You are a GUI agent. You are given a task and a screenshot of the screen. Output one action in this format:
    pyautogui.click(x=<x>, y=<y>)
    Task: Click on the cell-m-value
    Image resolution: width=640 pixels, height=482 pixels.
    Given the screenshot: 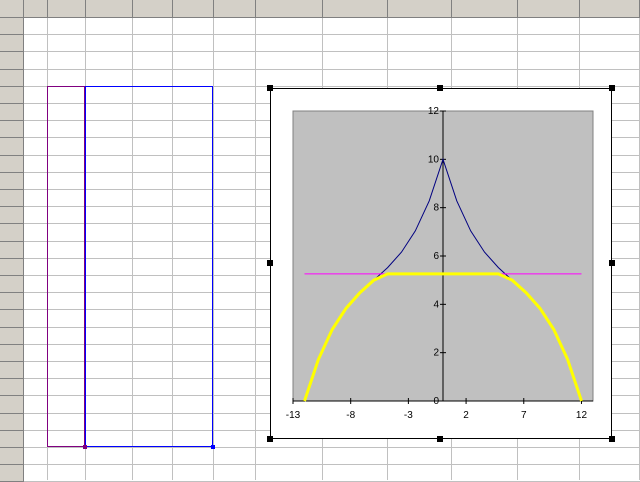 What is the action you would take?
    pyautogui.click(x=193, y=43)
    